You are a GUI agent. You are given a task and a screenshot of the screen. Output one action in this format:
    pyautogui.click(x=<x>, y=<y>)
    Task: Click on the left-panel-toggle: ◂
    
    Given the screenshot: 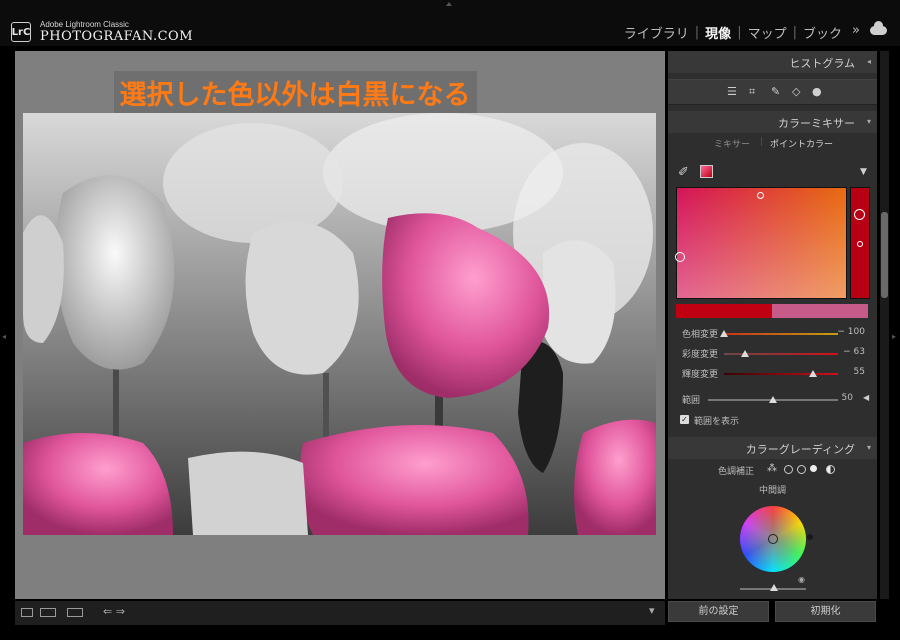 What is the action you would take?
    pyautogui.click(x=4, y=336)
    